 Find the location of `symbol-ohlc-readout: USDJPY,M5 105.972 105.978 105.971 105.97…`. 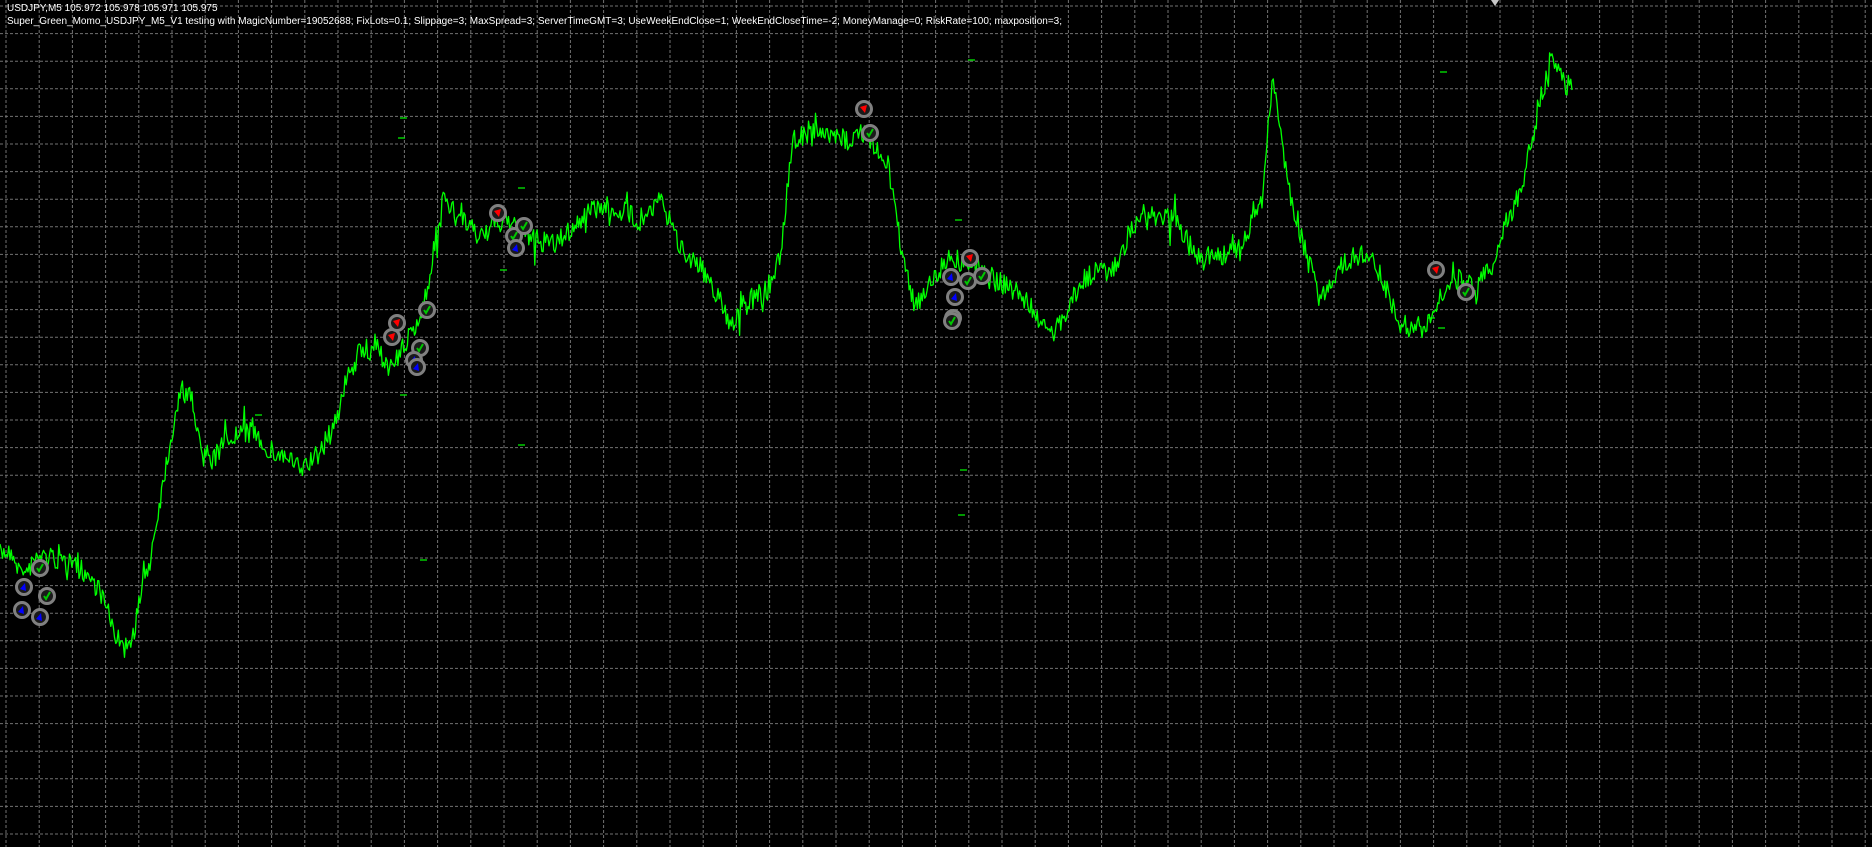

symbol-ohlc-readout: USDJPY,M5 105.972 105.978 105.971 105.97… is located at coordinates (112, 8).